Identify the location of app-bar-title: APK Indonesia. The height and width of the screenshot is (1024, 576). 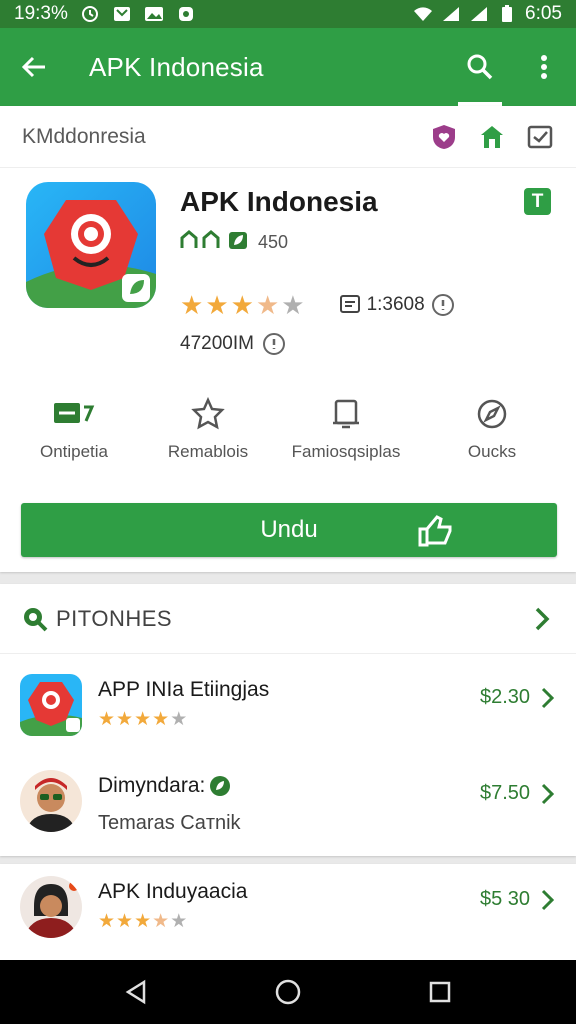
(176, 66).